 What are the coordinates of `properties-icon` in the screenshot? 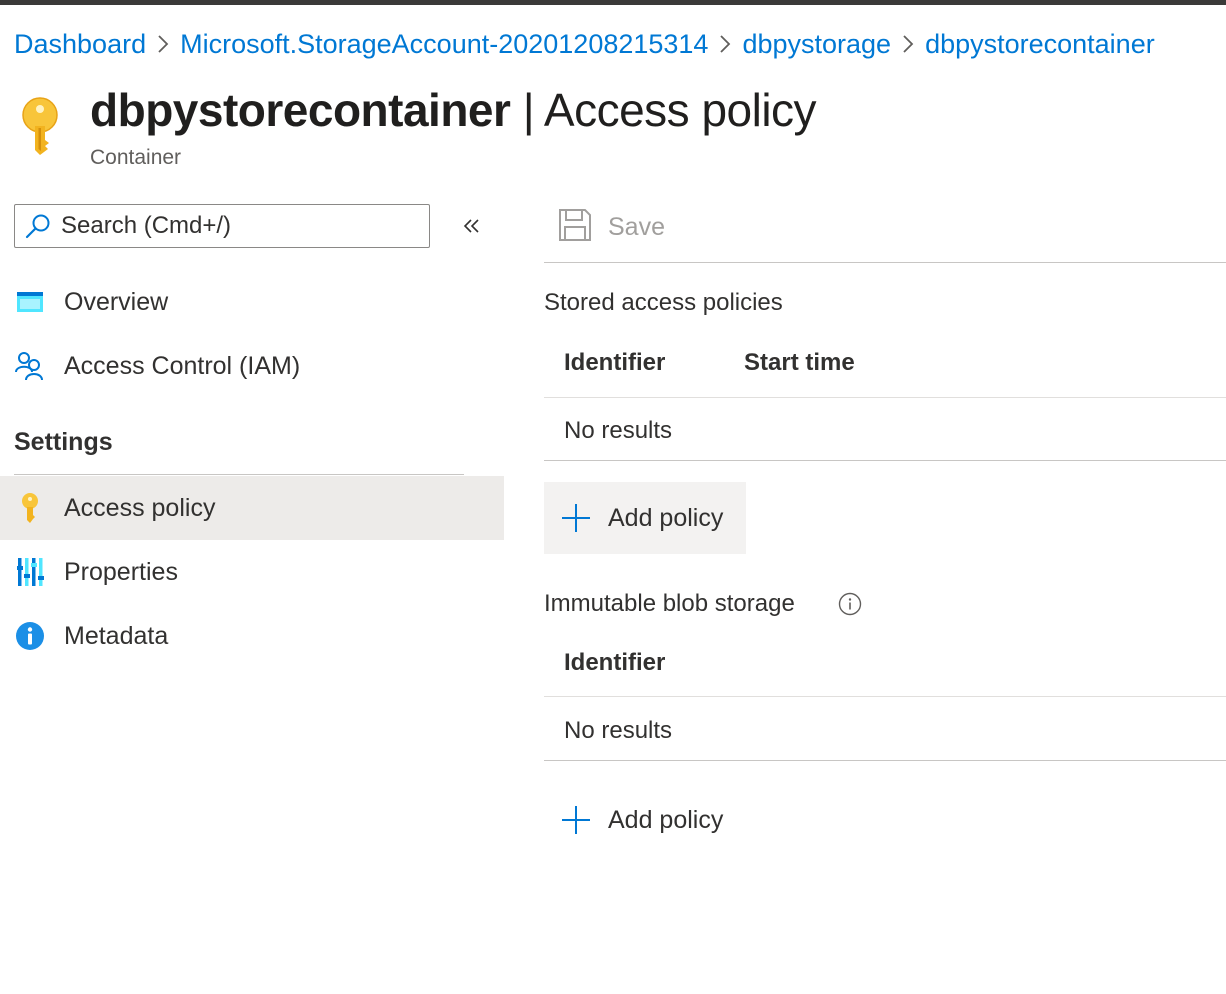 It's located at (30, 572).